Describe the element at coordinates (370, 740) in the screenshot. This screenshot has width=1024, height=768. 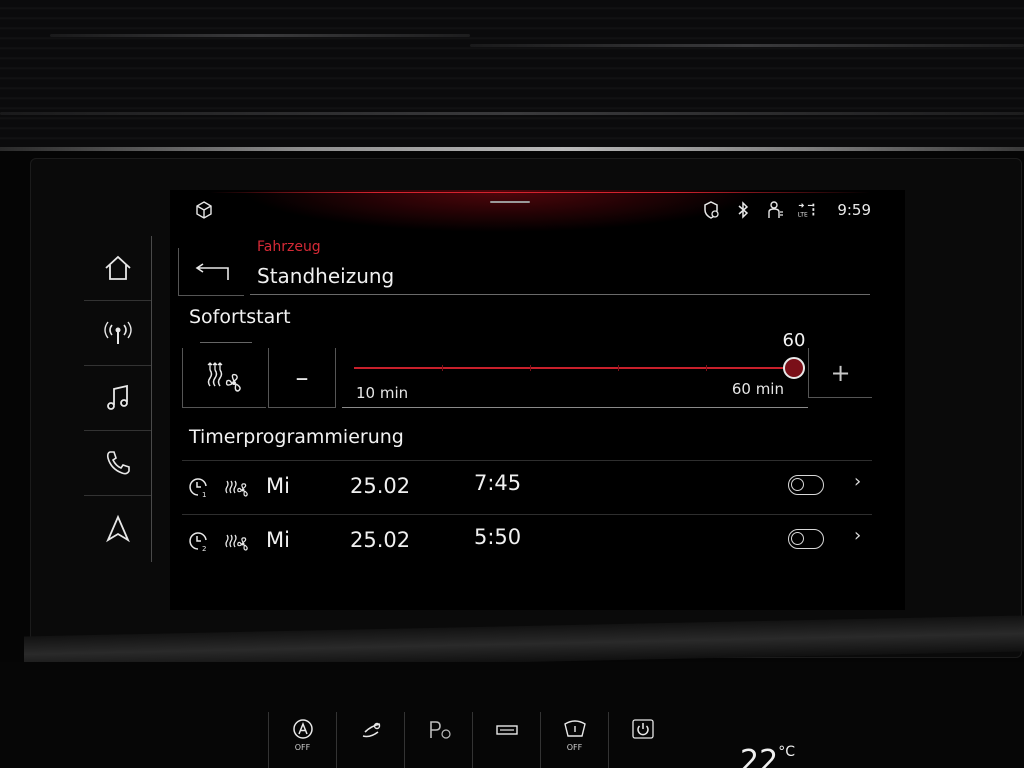
I see `climate-seat-fan-button` at that location.